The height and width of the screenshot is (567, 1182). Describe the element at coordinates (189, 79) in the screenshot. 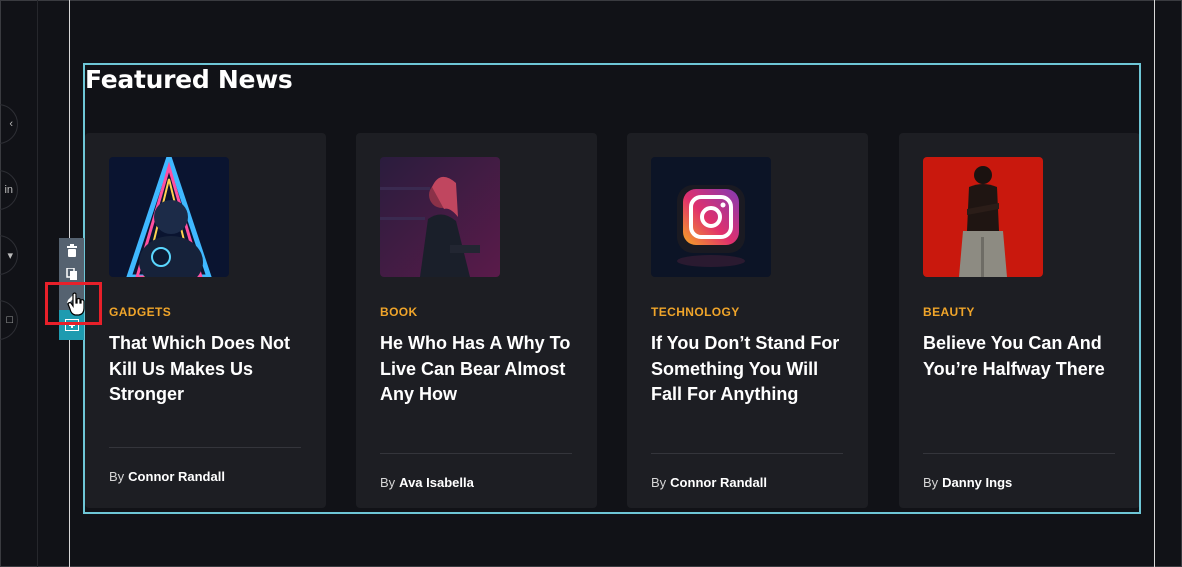

I see `section-title: Featured News` at that location.